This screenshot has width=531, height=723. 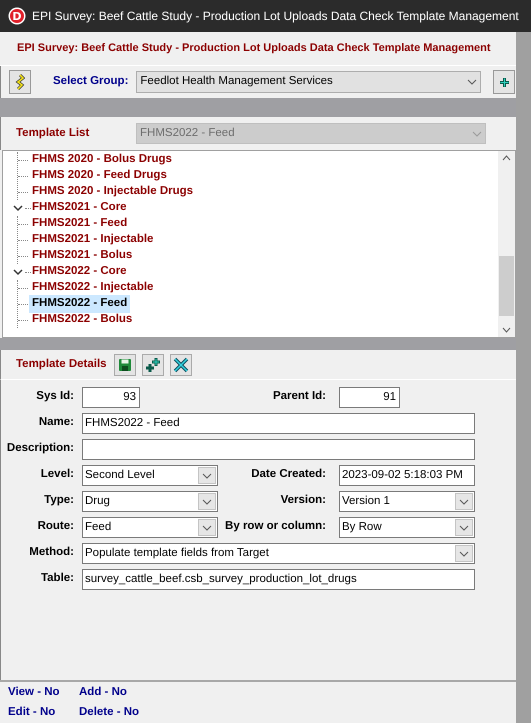 What do you see at coordinates (82, 320) in the screenshot?
I see `tree-item: FHMS2022 - Bolus` at bounding box center [82, 320].